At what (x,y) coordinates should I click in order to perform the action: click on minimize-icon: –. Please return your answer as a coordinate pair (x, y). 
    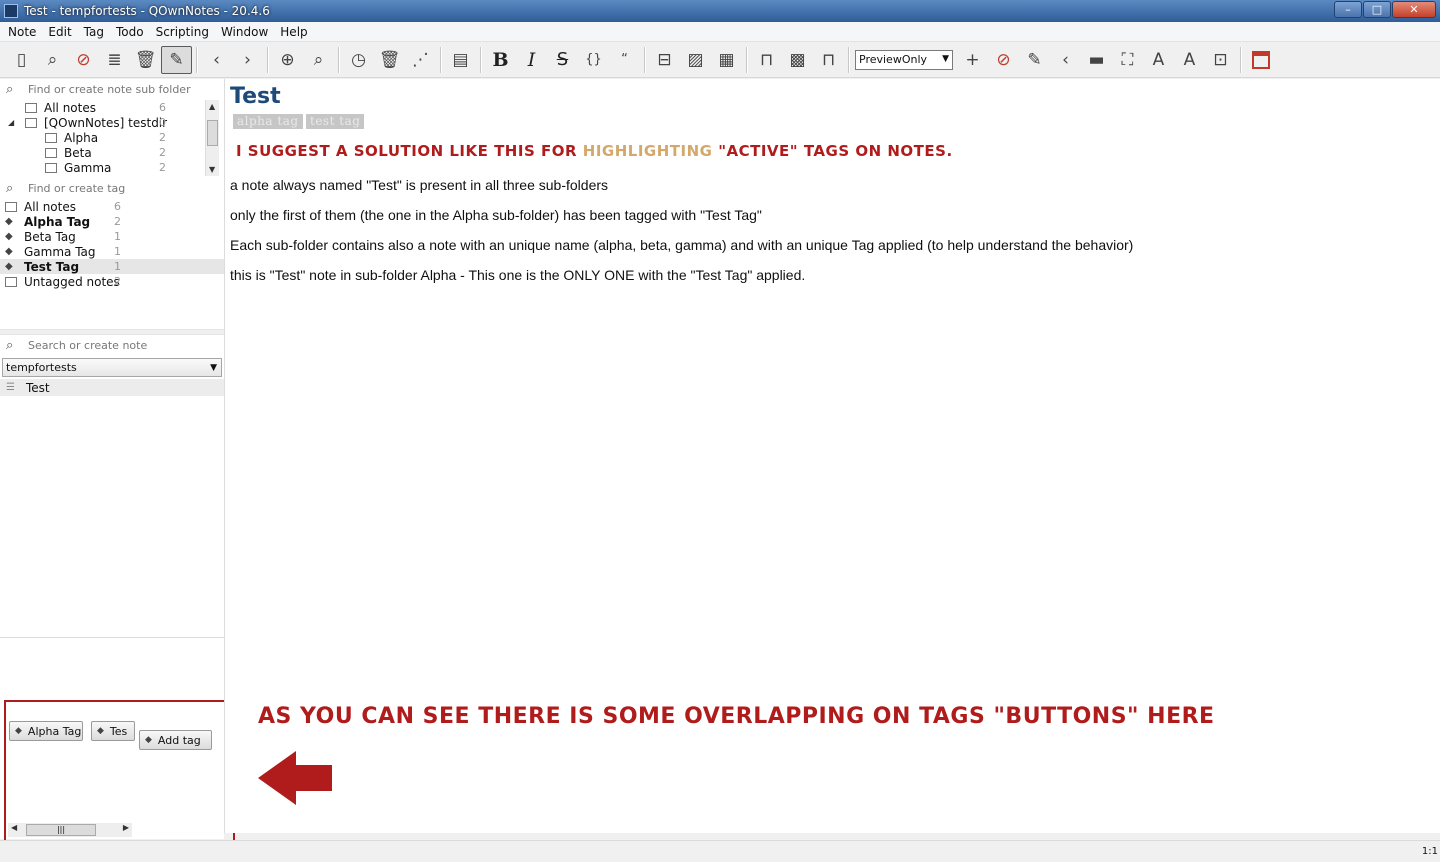
    Looking at the image, I should click on (1348, 9).